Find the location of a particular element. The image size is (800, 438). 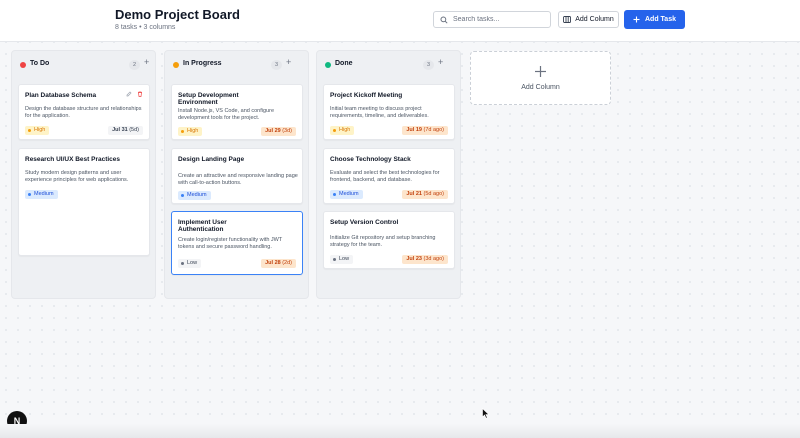

add-column-button: Add Column is located at coordinates (588, 19).